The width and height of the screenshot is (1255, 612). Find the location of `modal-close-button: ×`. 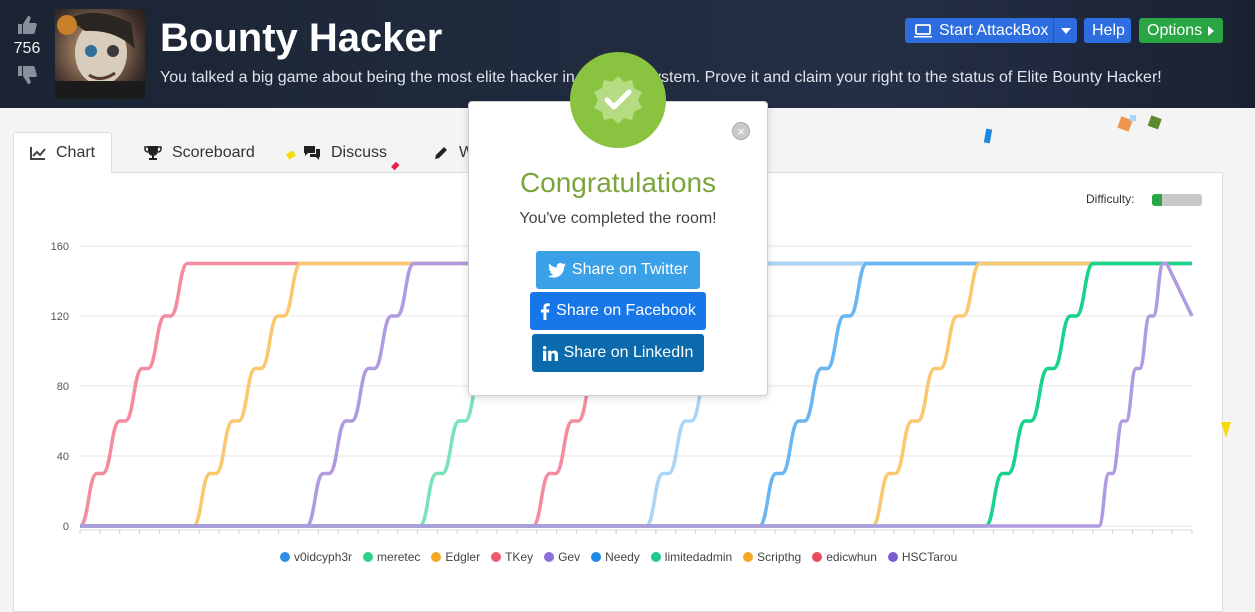

modal-close-button: × is located at coordinates (741, 131).